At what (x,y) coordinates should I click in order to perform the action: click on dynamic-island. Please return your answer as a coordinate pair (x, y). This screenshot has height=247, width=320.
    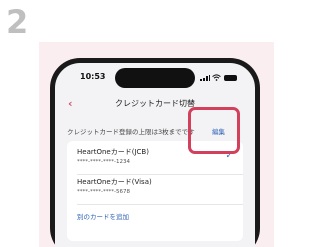
    Looking at the image, I should click on (155, 78).